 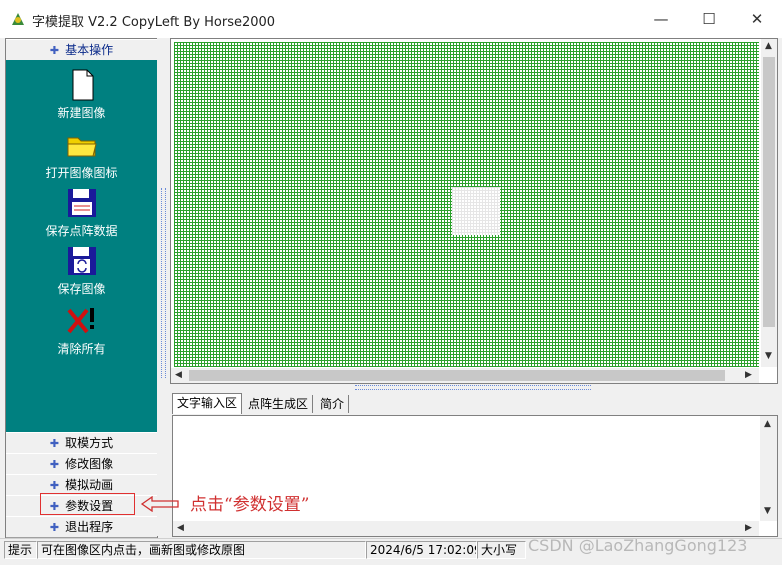 I want to click on tool-label: 保存图像, so click(x=81, y=289).